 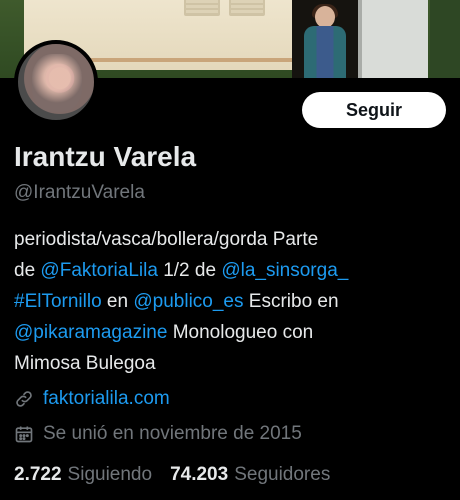 I want to click on followers-stat: 74.203 Seguidores, so click(x=250, y=475).